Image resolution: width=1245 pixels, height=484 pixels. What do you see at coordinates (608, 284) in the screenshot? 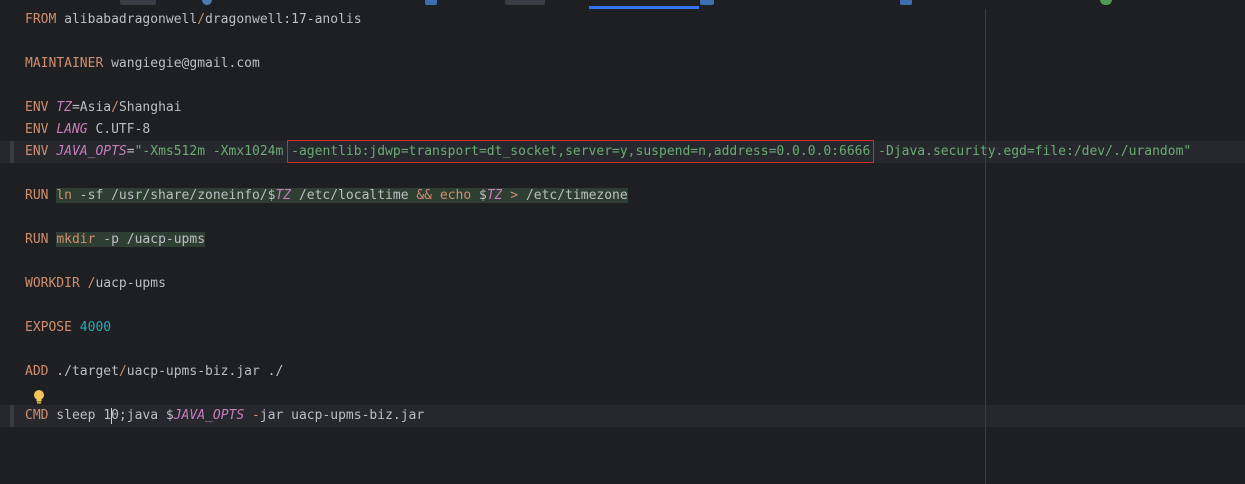
I see `code-line: WORKDIR /uacp-upms` at bounding box center [608, 284].